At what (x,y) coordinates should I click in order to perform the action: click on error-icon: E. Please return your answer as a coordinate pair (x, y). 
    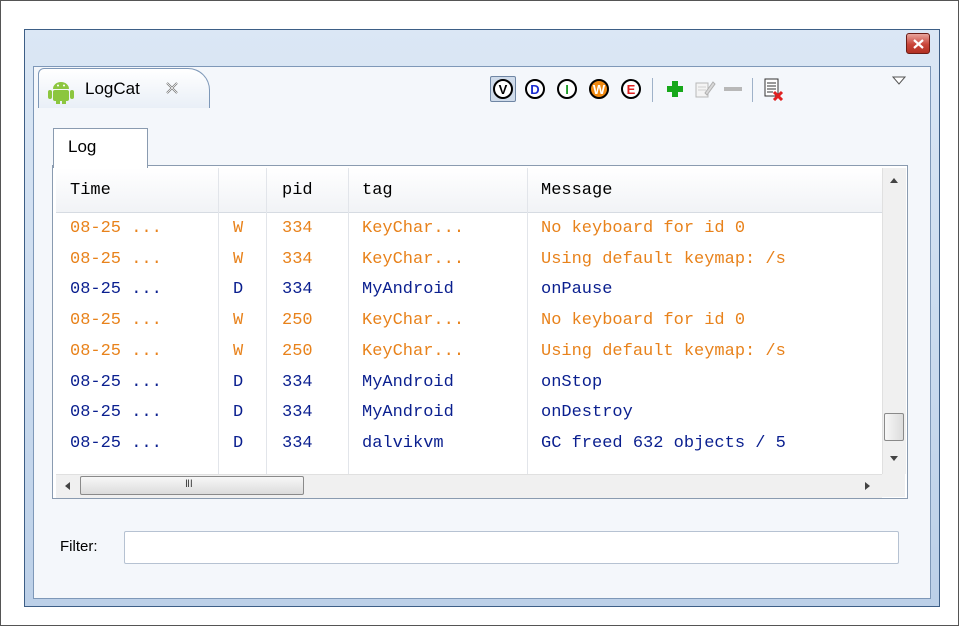
    Looking at the image, I should click on (631, 89).